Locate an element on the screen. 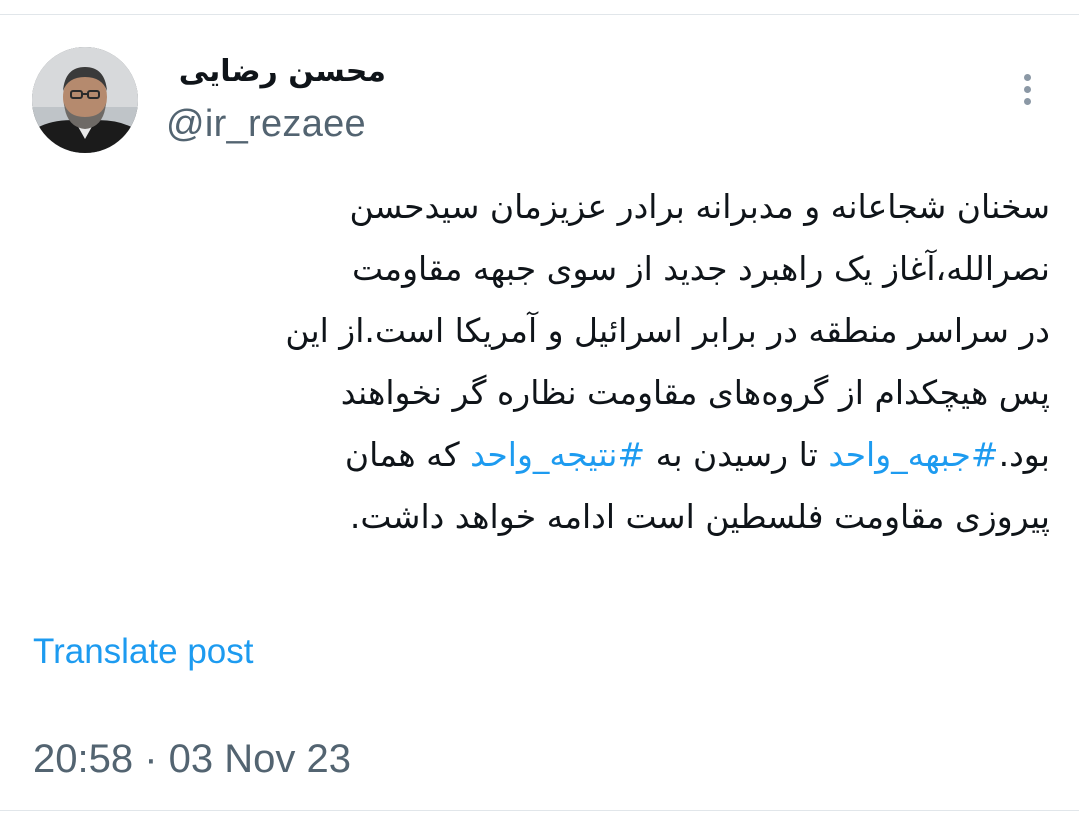 This screenshot has height=817, width=1079. author-handle: @ir_rezaee is located at coordinates (266, 124).